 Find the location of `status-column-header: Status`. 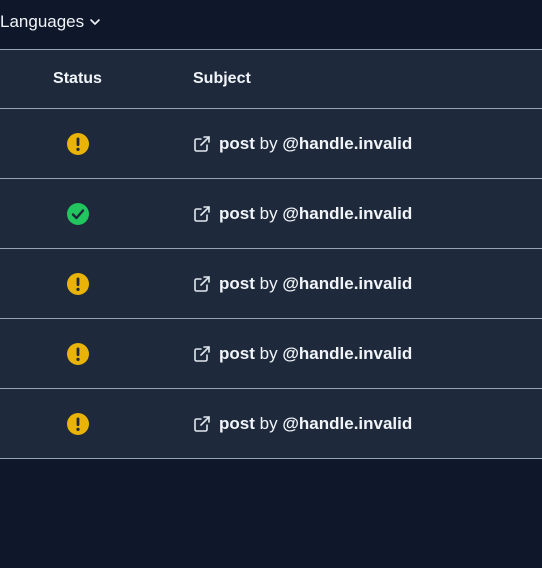

status-column-header: Status is located at coordinates (77, 79).